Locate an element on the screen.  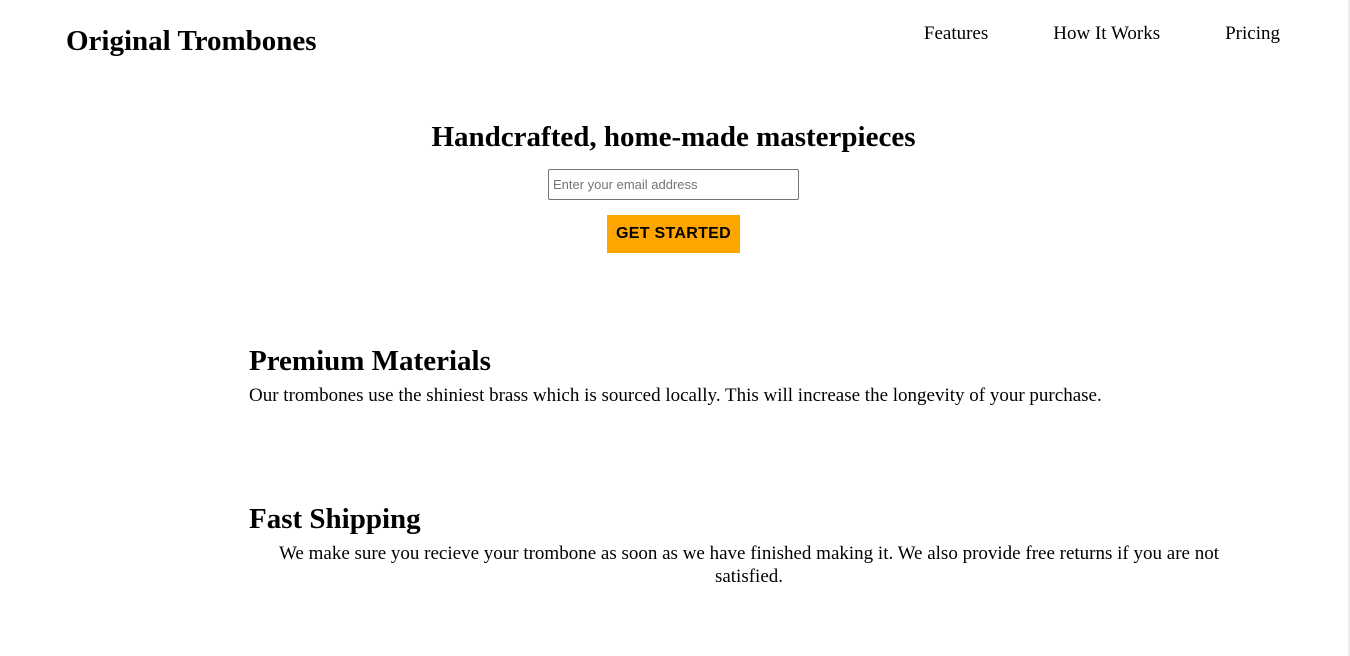
feature-title: Premium Materials is located at coordinates (370, 361).